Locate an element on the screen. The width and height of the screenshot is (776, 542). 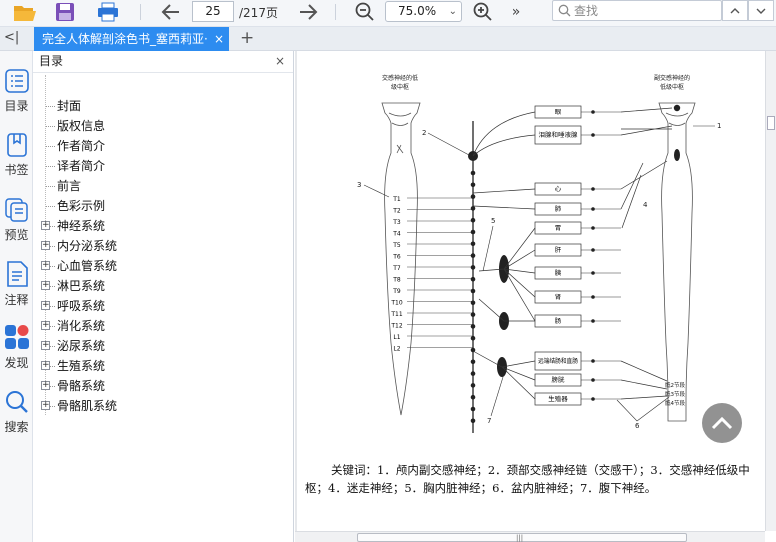
open-folder-icon is located at coordinates (25, 12).